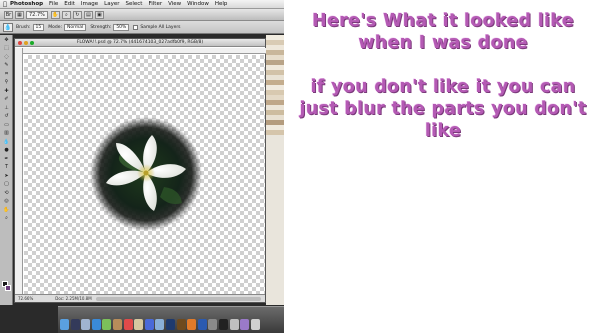 The image size is (600, 333). I want to click on menu-help: Help, so click(221, 4).